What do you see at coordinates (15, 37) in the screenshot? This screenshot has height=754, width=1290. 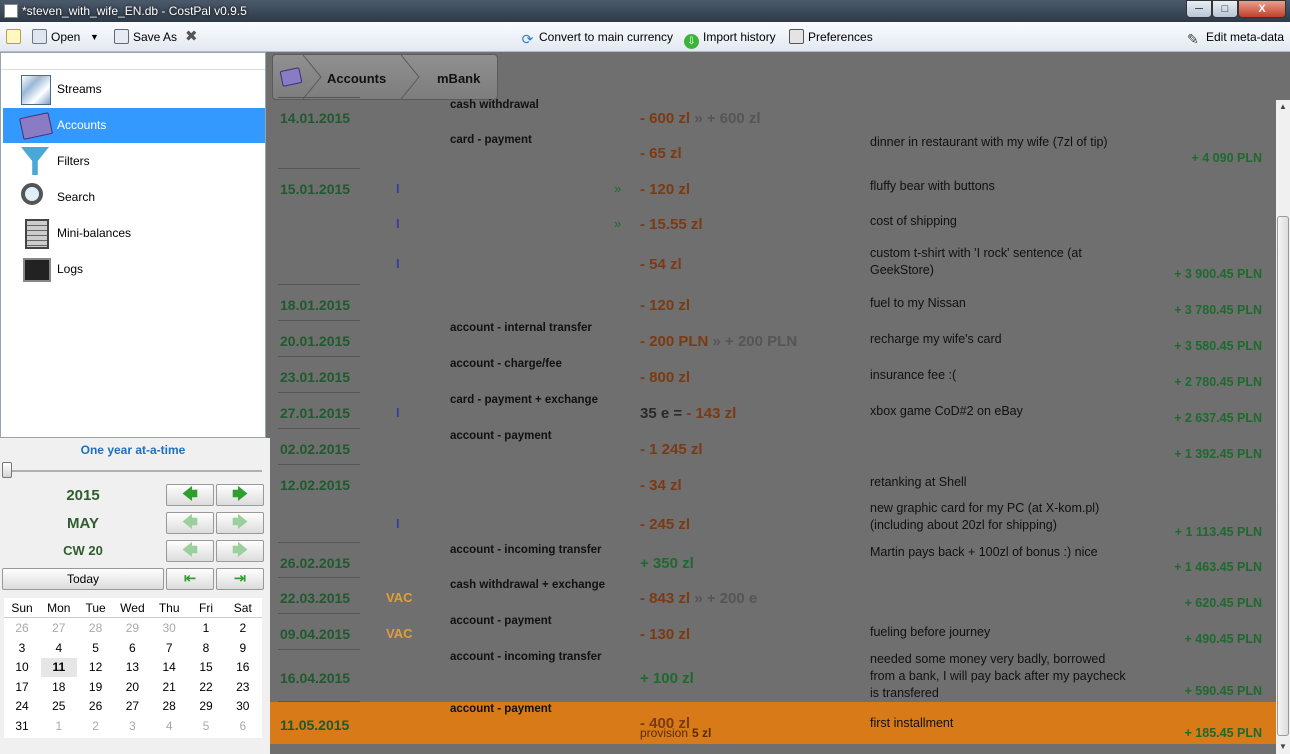 I see `new-button` at bounding box center [15, 37].